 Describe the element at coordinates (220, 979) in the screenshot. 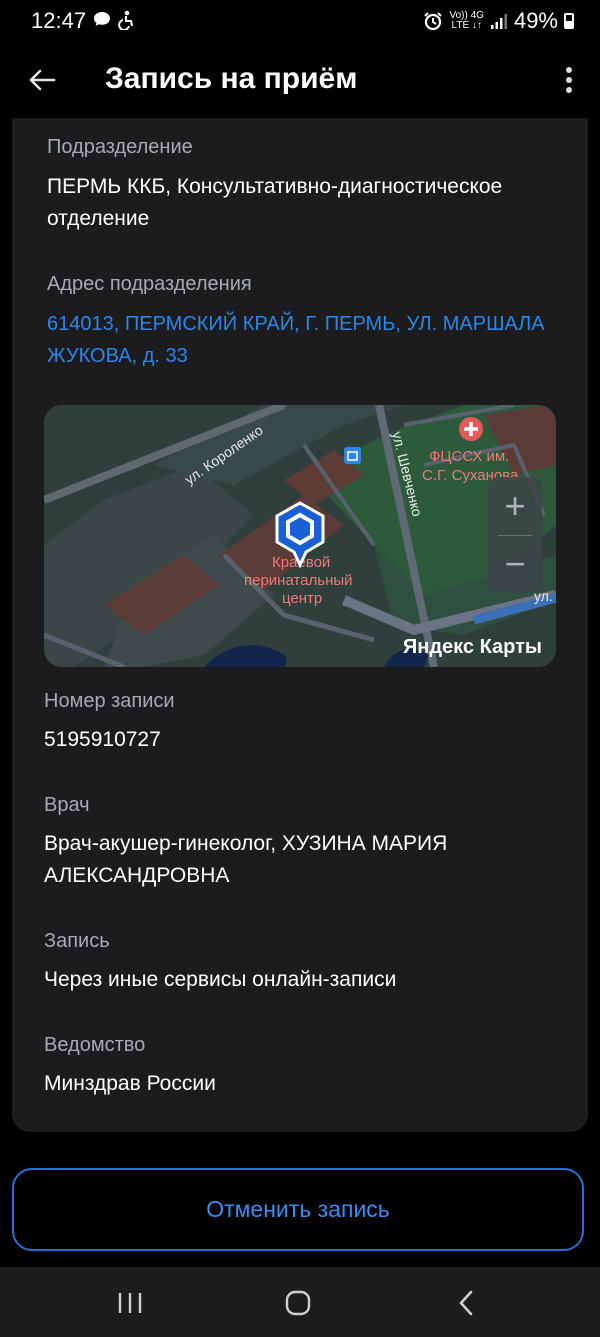

I see `booking-value: Через иные сервисы онлайн-записи` at that location.